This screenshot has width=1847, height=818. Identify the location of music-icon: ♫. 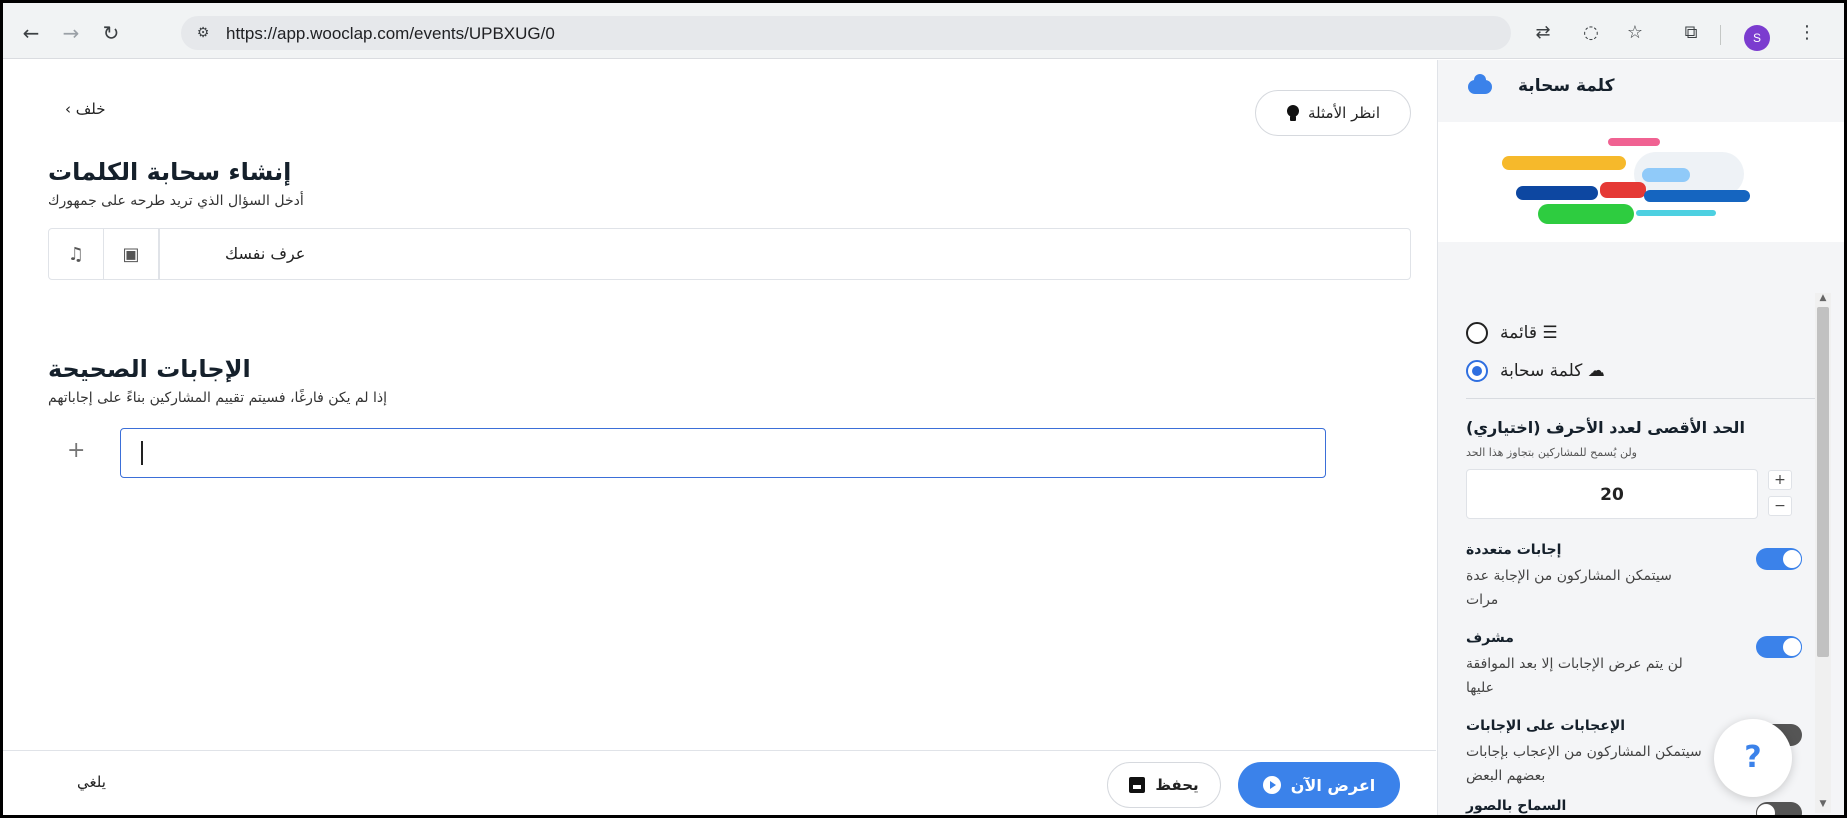
(76, 254).